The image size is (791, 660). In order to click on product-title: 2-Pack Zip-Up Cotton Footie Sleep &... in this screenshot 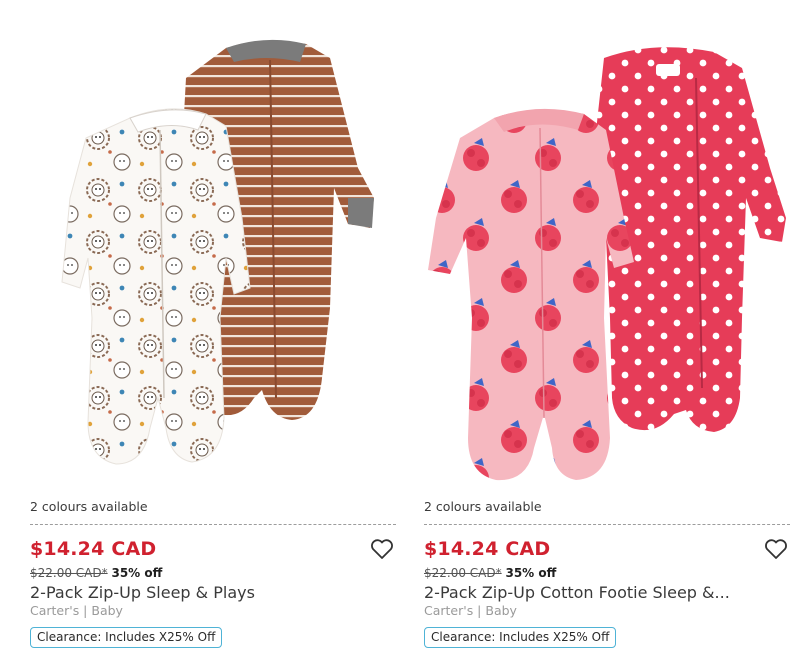, I will do `click(594, 592)`.